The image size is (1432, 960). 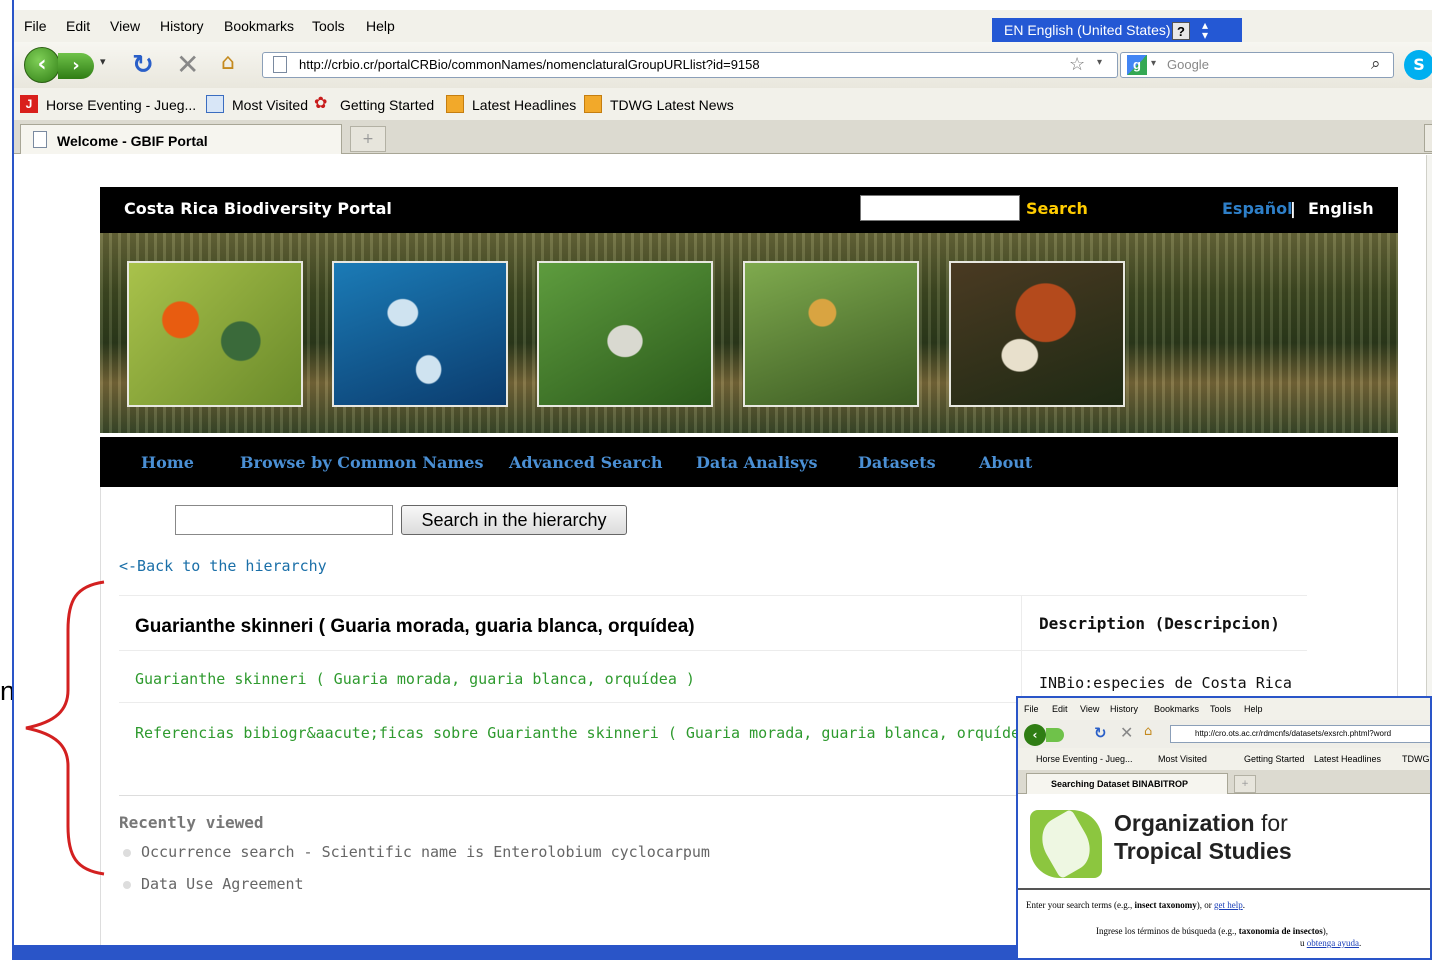 What do you see at coordinates (182, 26) in the screenshot?
I see `menu-history: History` at bounding box center [182, 26].